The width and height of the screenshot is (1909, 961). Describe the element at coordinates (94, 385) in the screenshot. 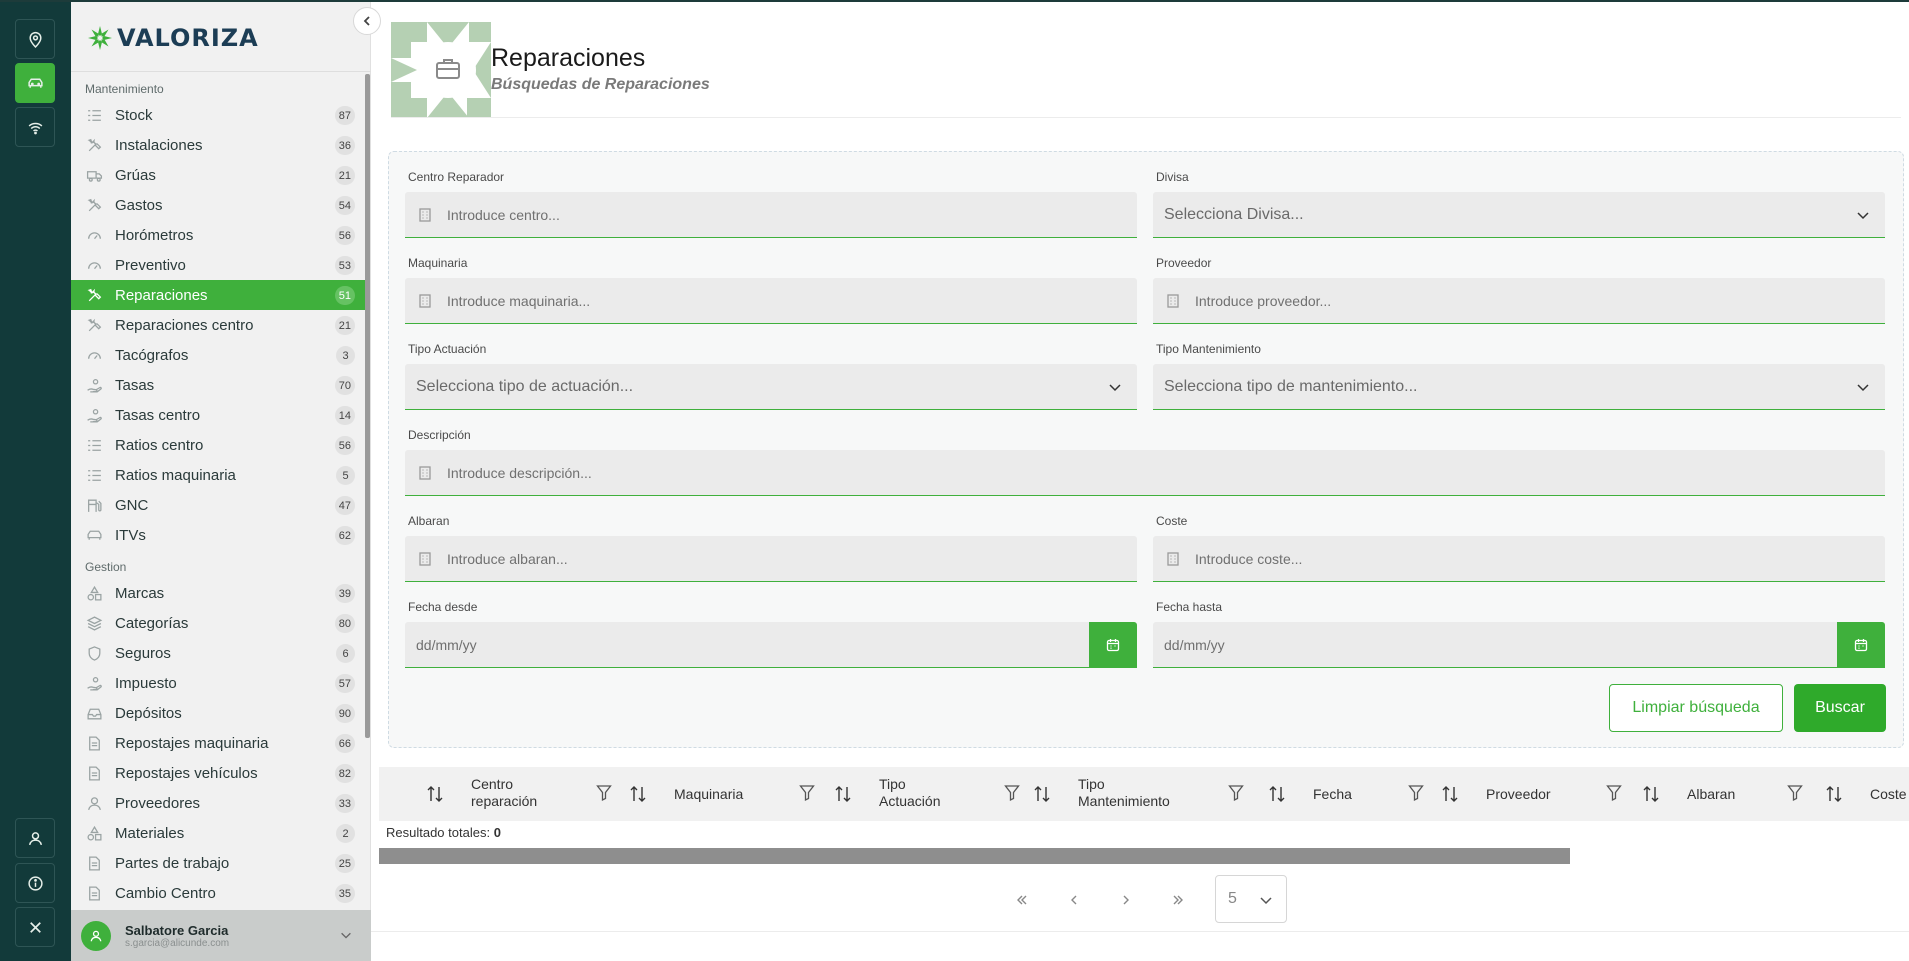

I see `hand-coin-icon-wrap` at that location.